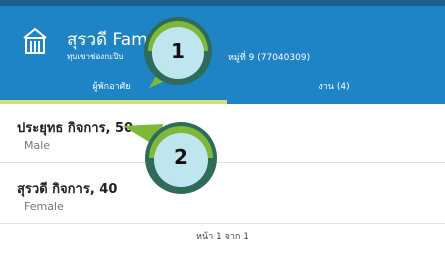 This screenshot has height=264, width=445. I want to click on member-gender: Female, so click(44, 206).